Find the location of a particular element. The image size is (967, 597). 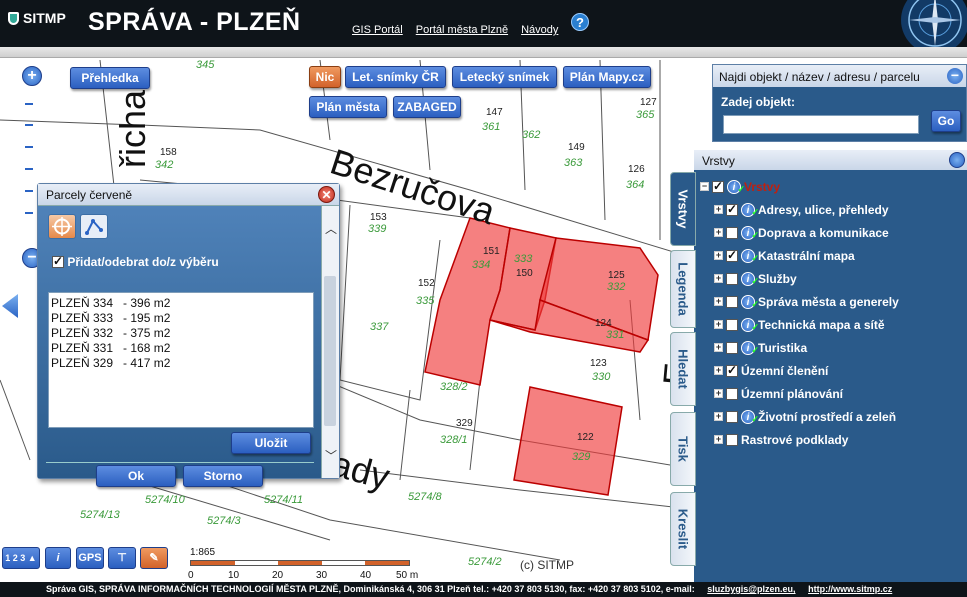

ok-button: Ok is located at coordinates (136, 476).